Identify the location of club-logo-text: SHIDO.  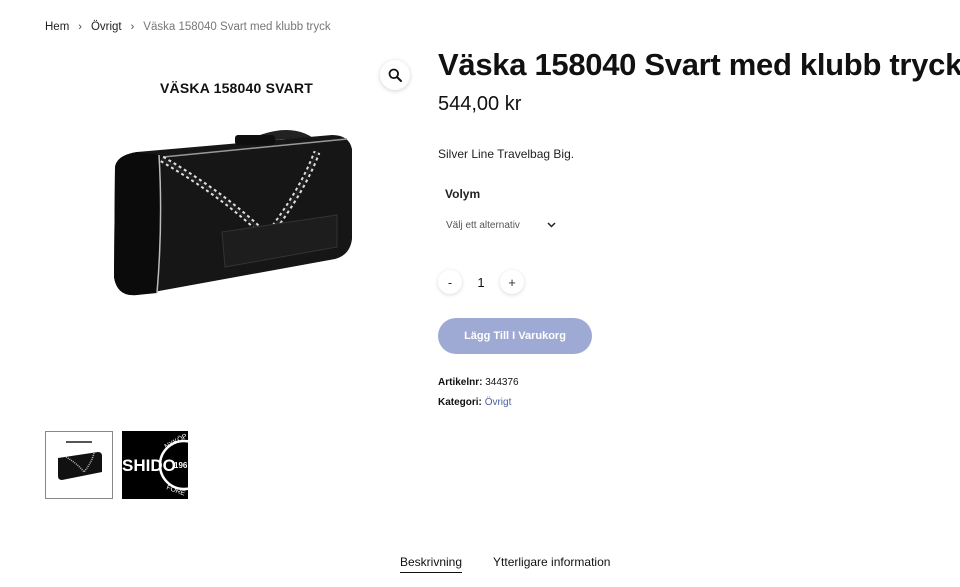
(149, 465).